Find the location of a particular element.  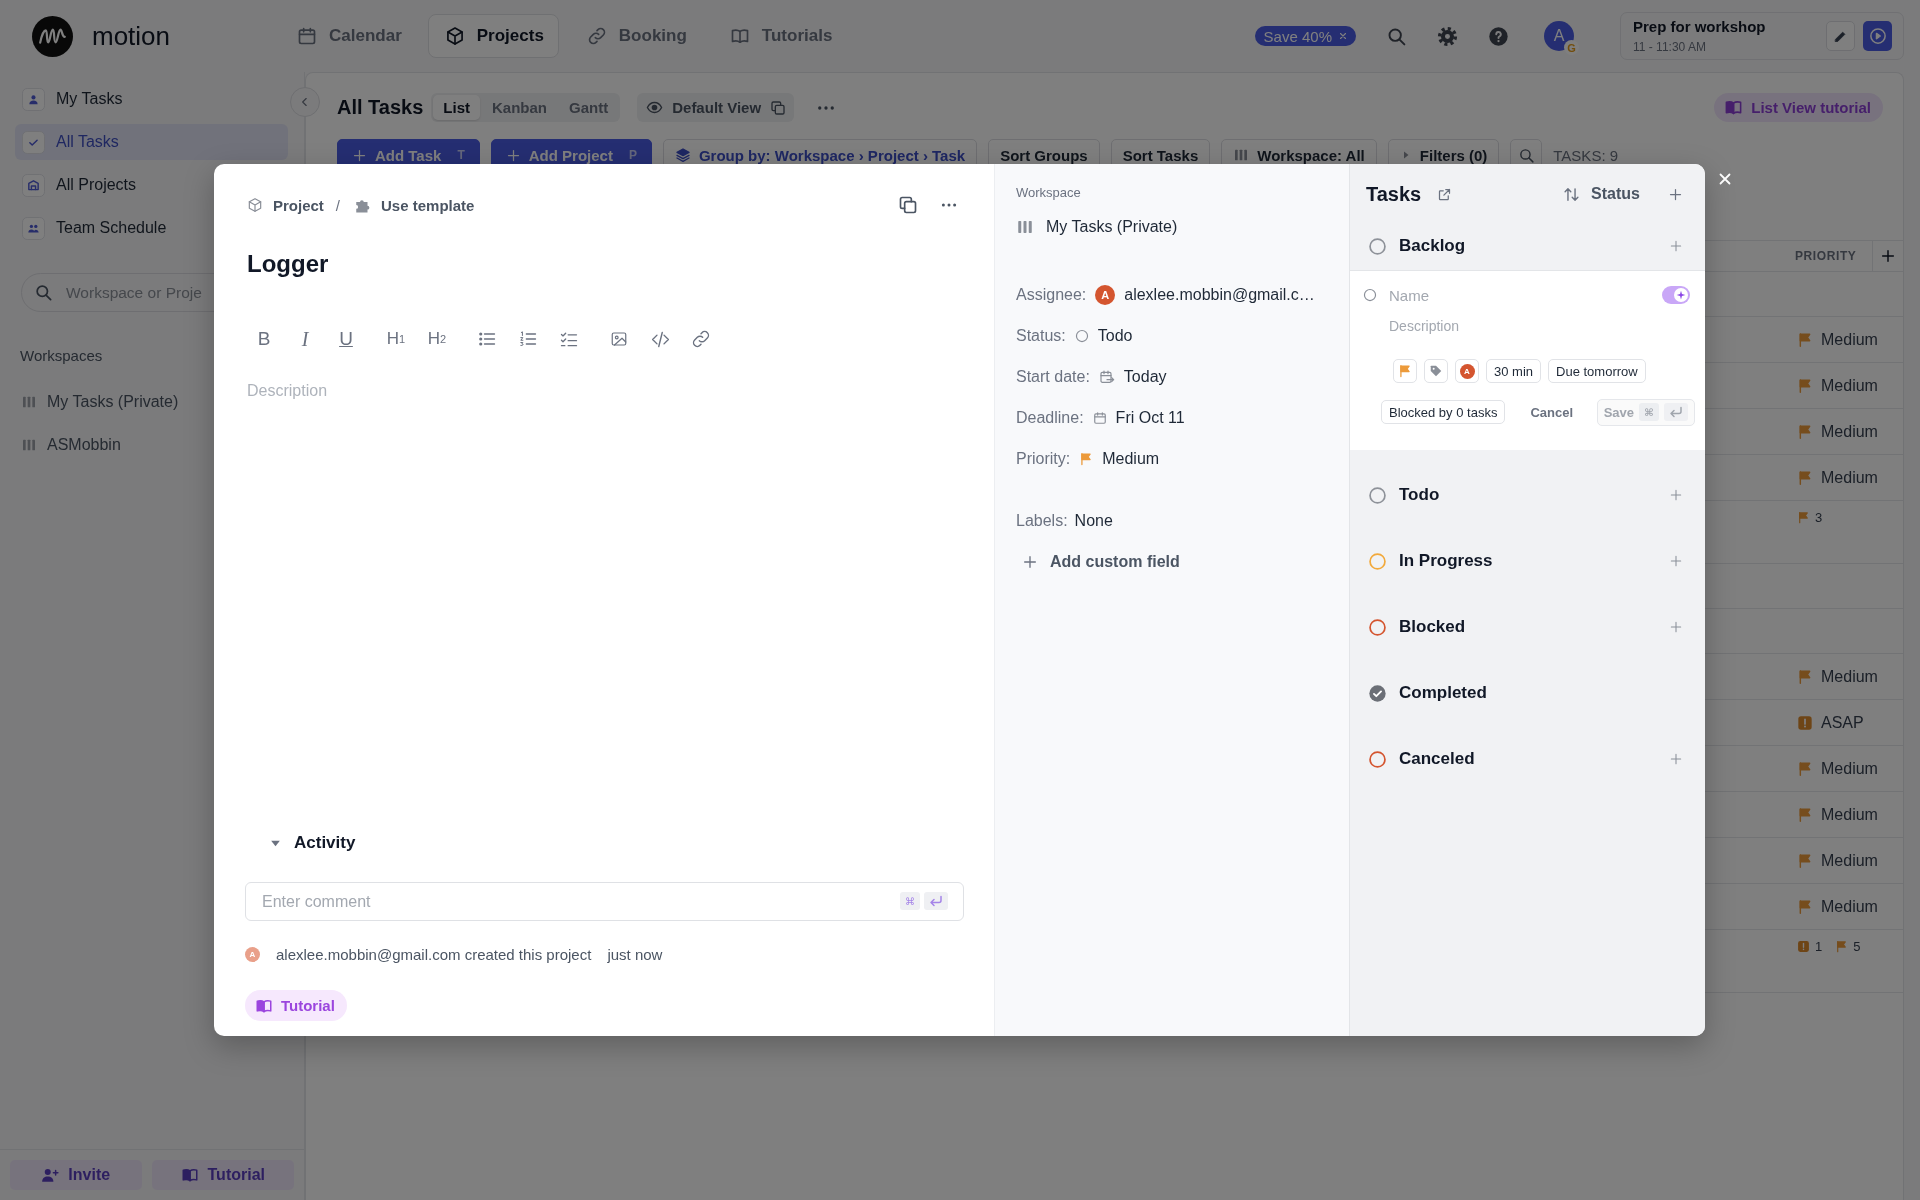

status-group-name: Canceled is located at coordinates (1437, 759).